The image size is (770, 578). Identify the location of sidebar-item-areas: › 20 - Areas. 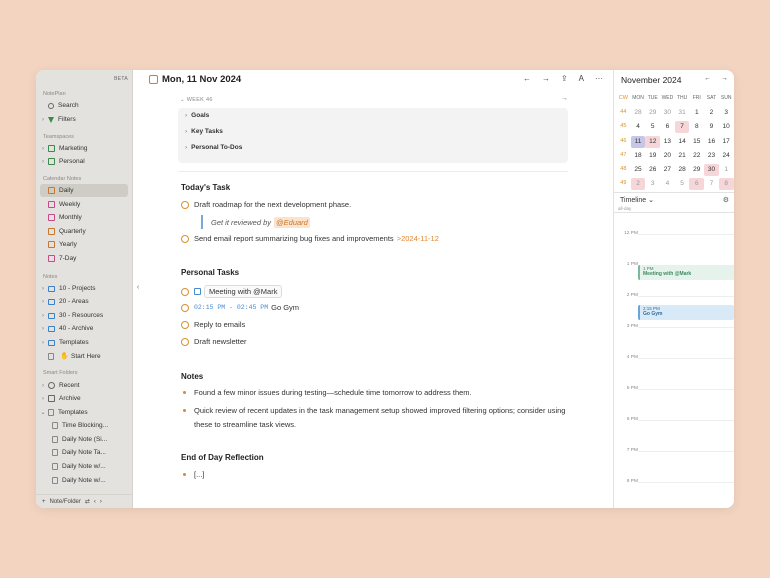
(84, 301).